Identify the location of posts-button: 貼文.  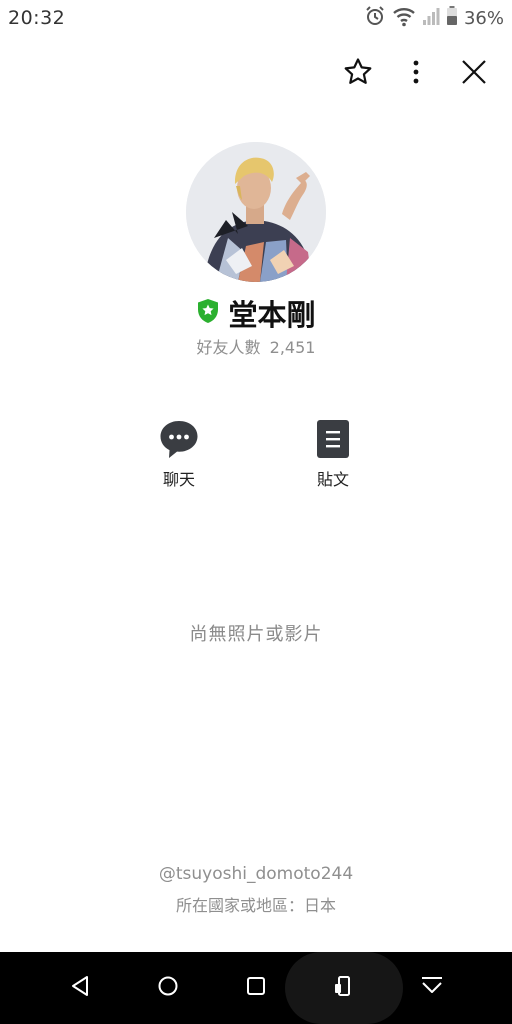
(333, 454).